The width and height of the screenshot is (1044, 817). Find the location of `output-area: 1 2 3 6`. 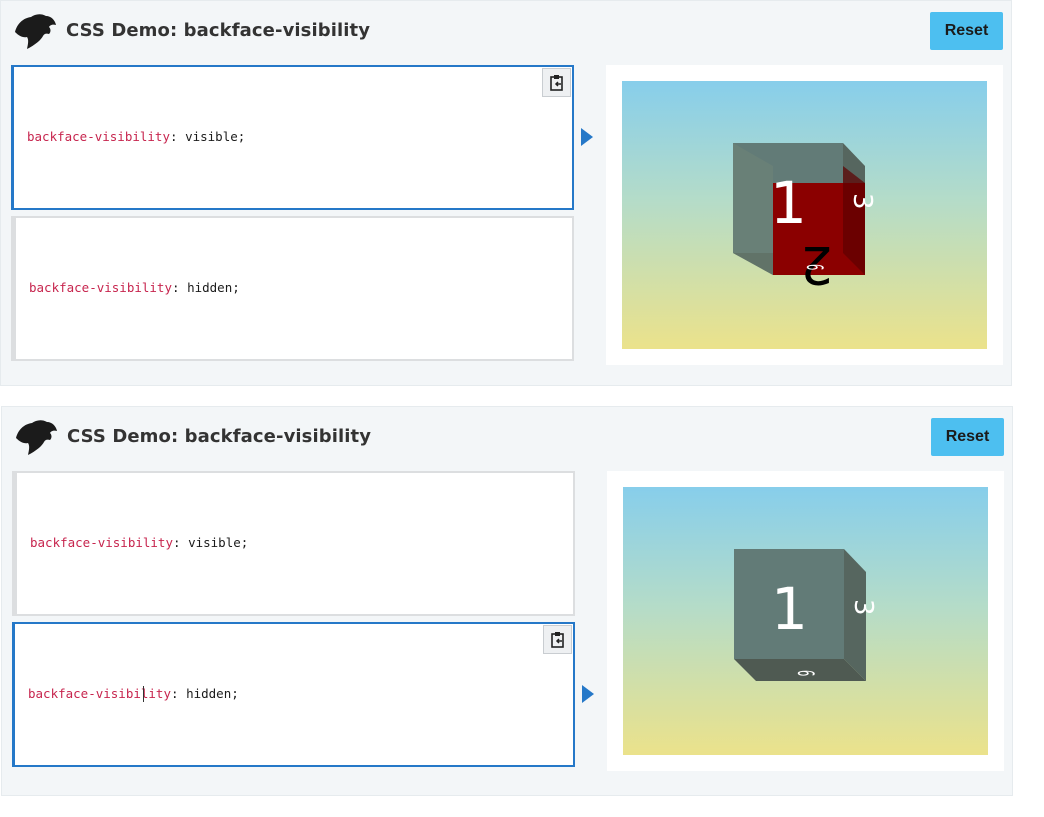

output-area: 1 2 3 6 is located at coordinates (804, 215).